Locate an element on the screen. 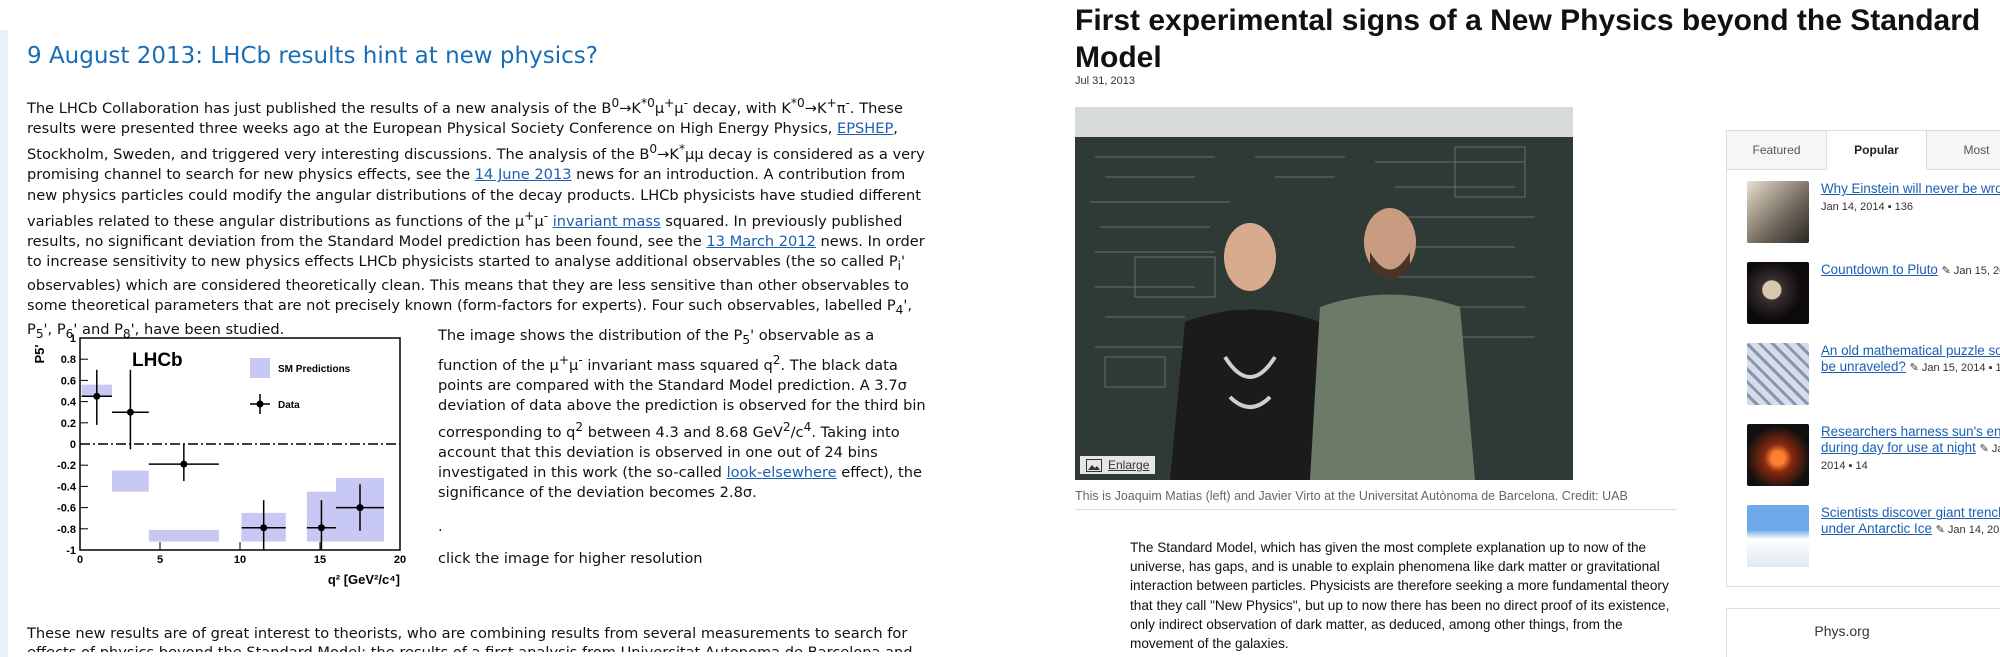  story-meta: ✎ Jan 15, 2014 ▪ 19 is located at coordinates (1971, 271).